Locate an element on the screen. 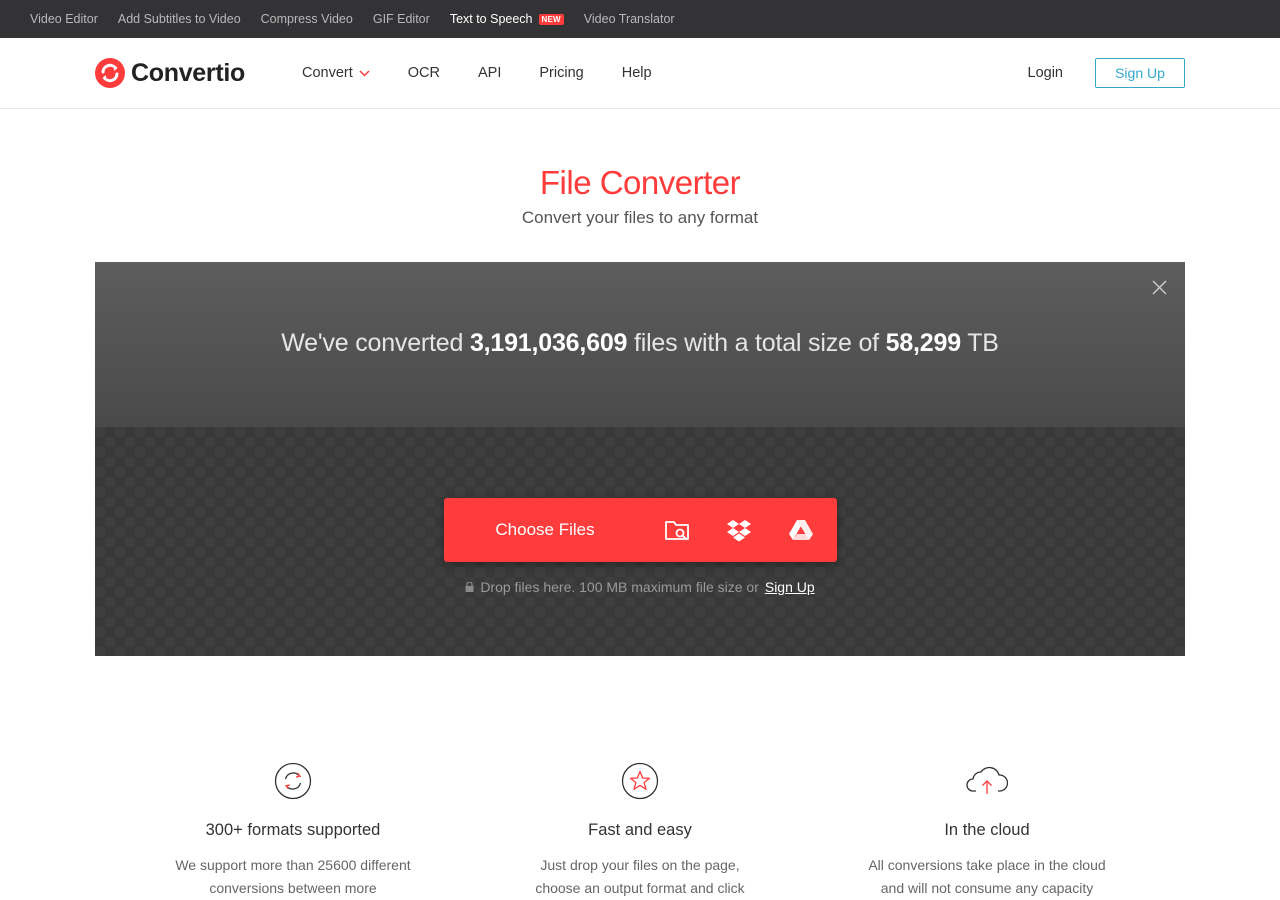  star-icon is located at coordinates (640, 781).